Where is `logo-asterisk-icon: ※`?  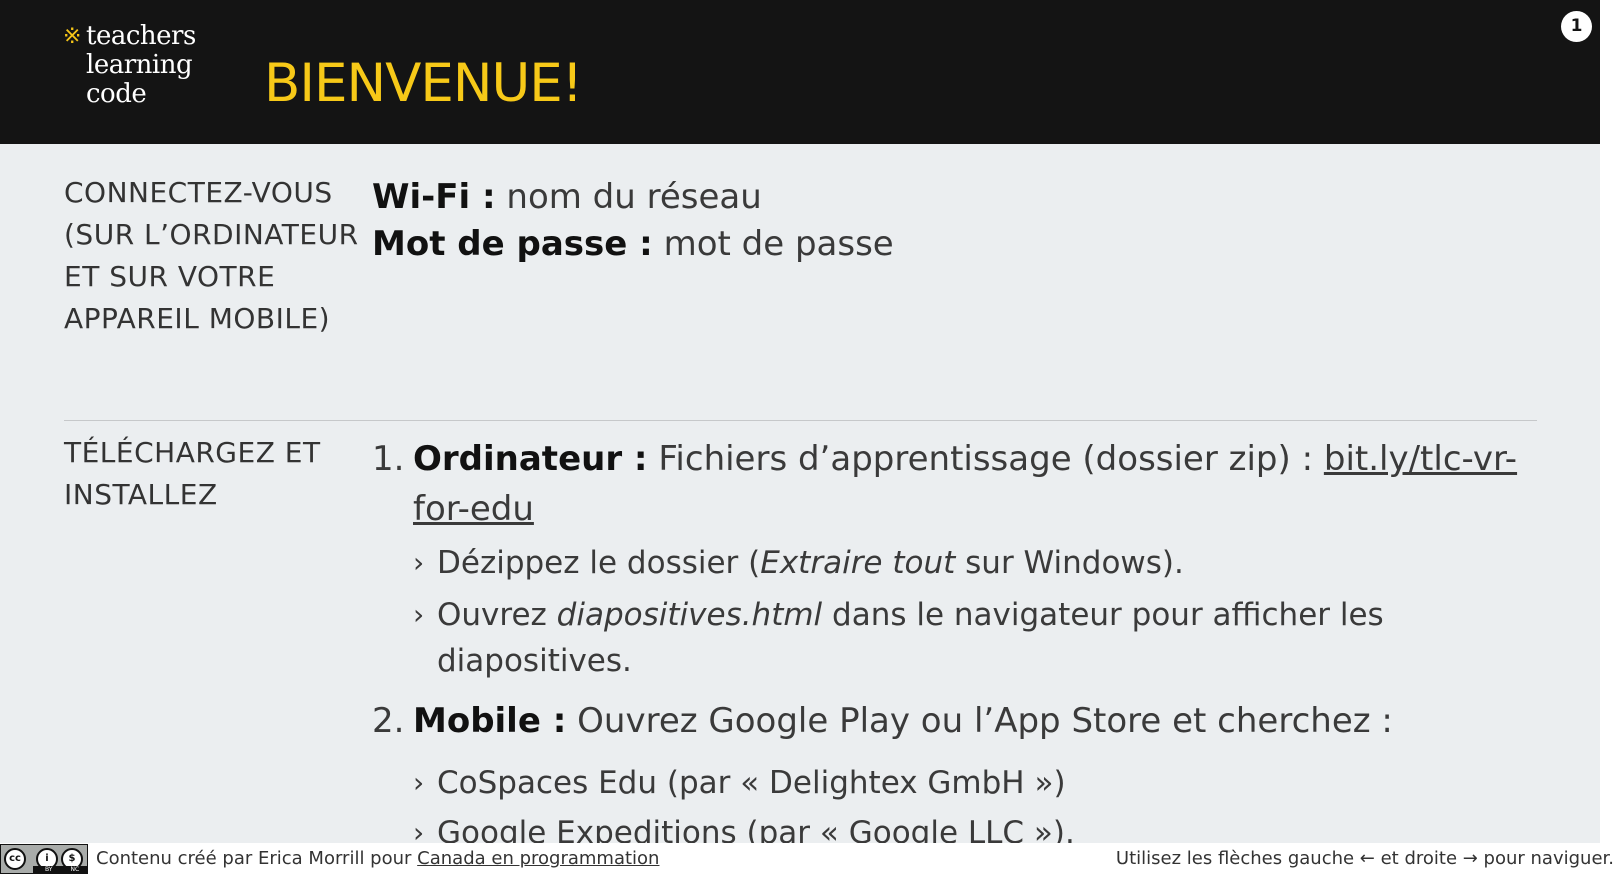 logo-asterisk-icon: ※ is located at coordinates (72, 36).